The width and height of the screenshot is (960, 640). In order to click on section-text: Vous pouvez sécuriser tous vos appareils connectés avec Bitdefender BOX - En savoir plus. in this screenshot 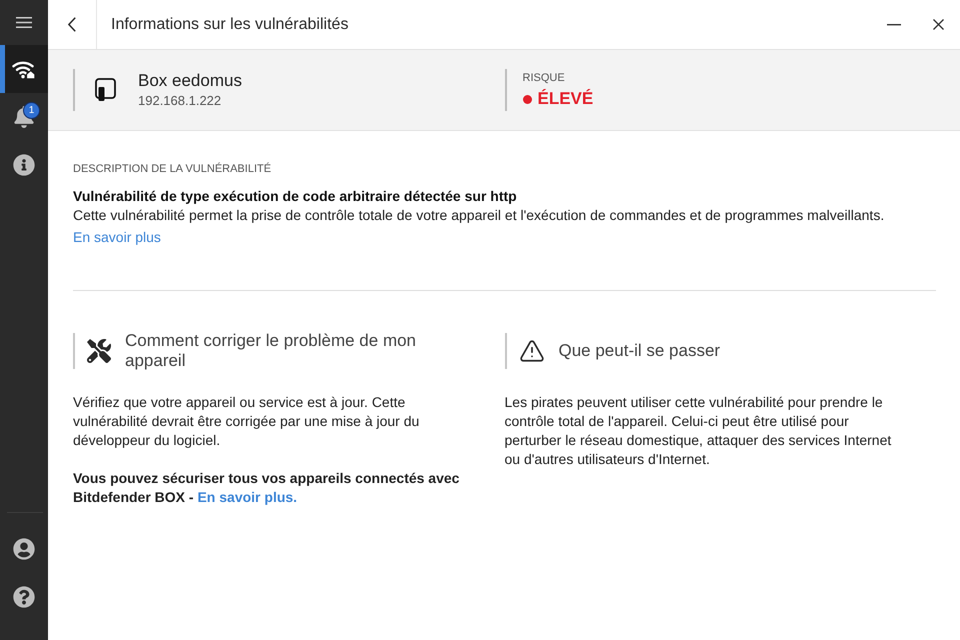, I will do `click(266, 488)`.